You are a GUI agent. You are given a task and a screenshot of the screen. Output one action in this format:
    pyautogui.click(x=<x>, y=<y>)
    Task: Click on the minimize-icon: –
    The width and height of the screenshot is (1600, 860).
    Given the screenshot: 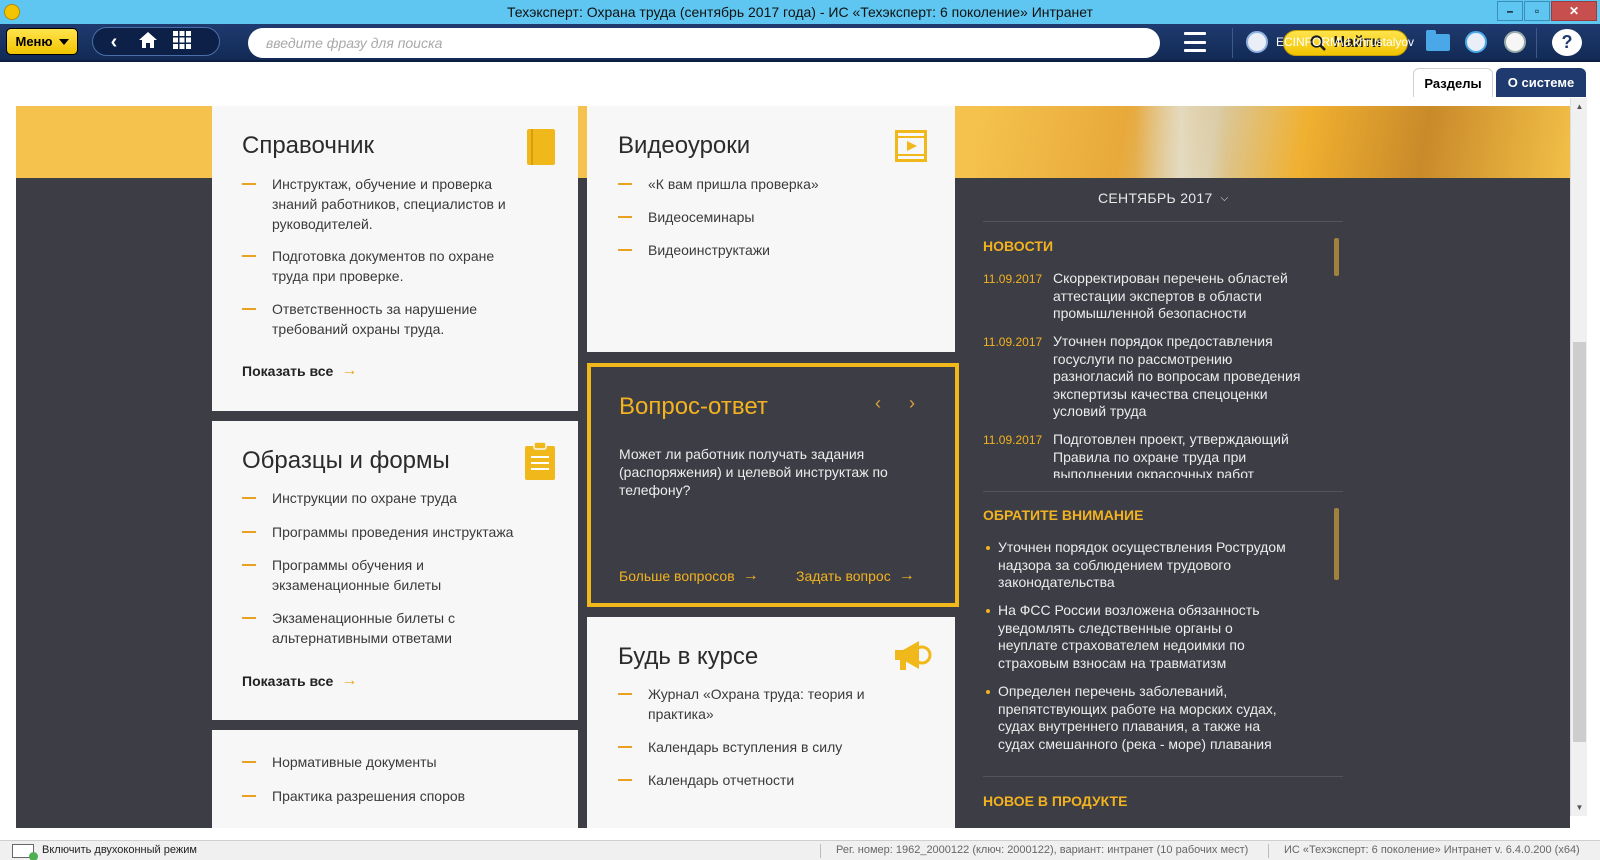 What is the action you would take?
    pyautogui.click(x=1510, y=11)
    